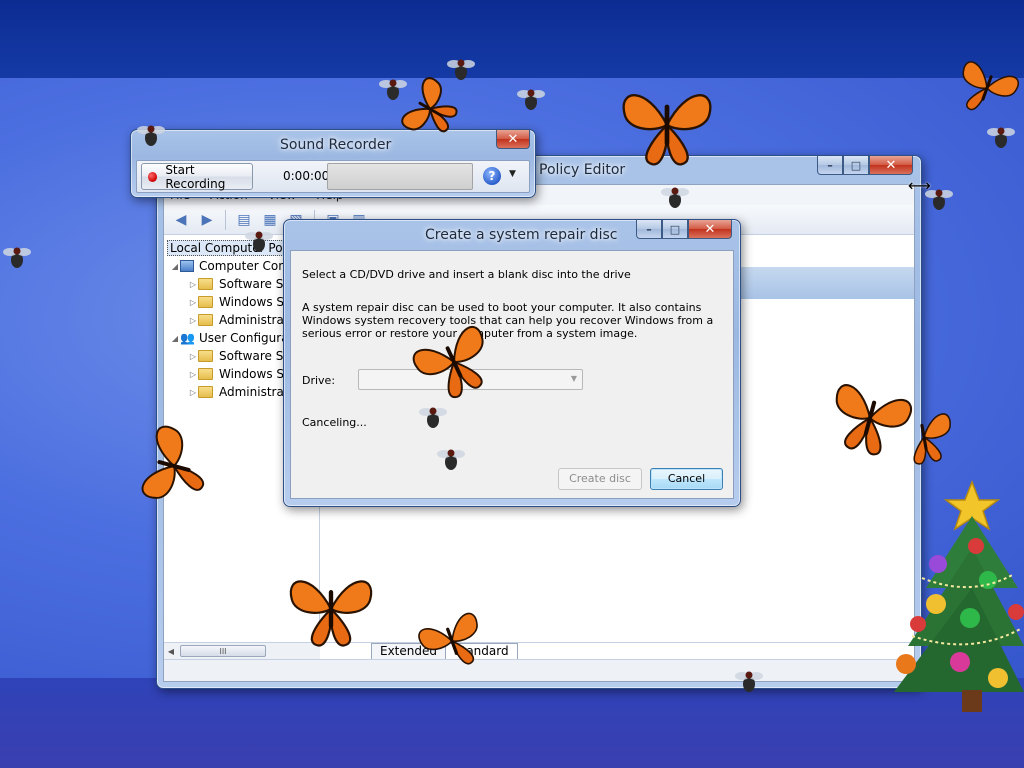  Describe the element at coordinates (225, 219) in the screenshot. I see `toolbar-separator` at that location.